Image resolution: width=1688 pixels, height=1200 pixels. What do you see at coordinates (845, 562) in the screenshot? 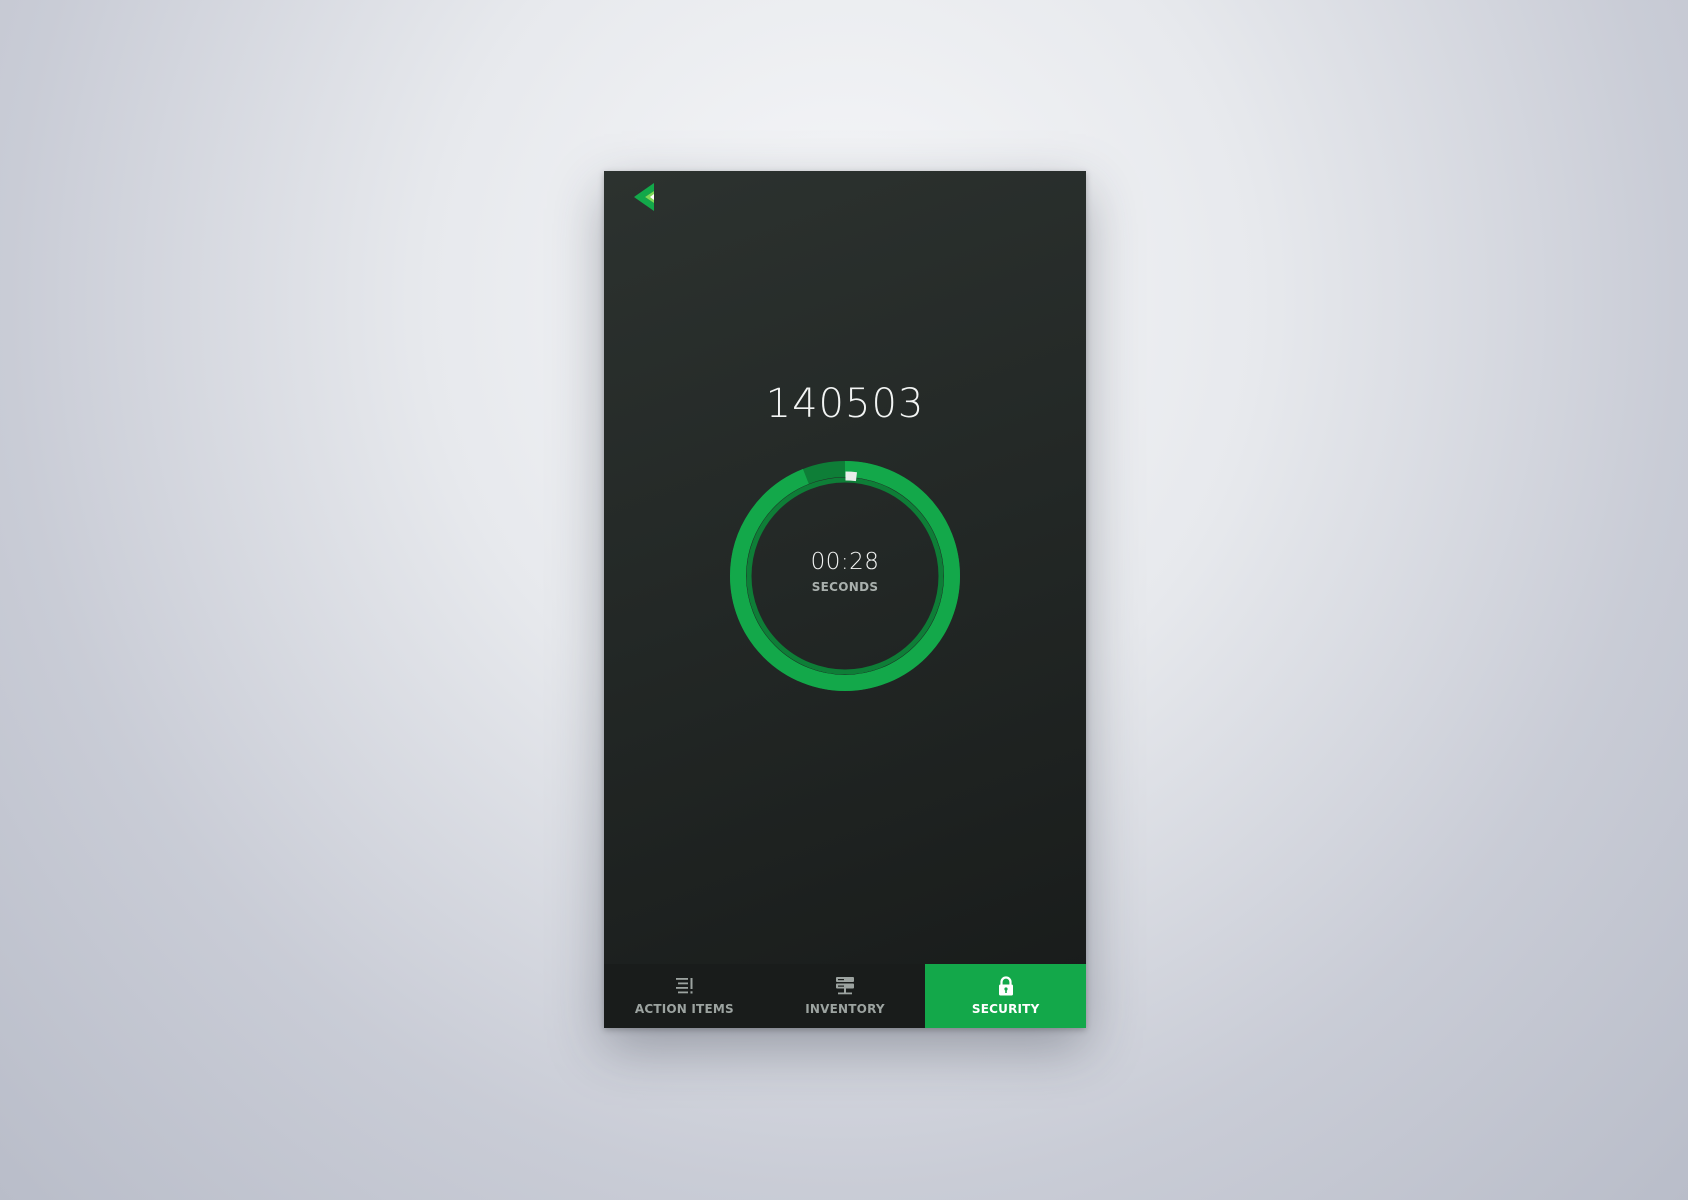
I see `timer-value: 00:28` at bounding box center [845, 562].